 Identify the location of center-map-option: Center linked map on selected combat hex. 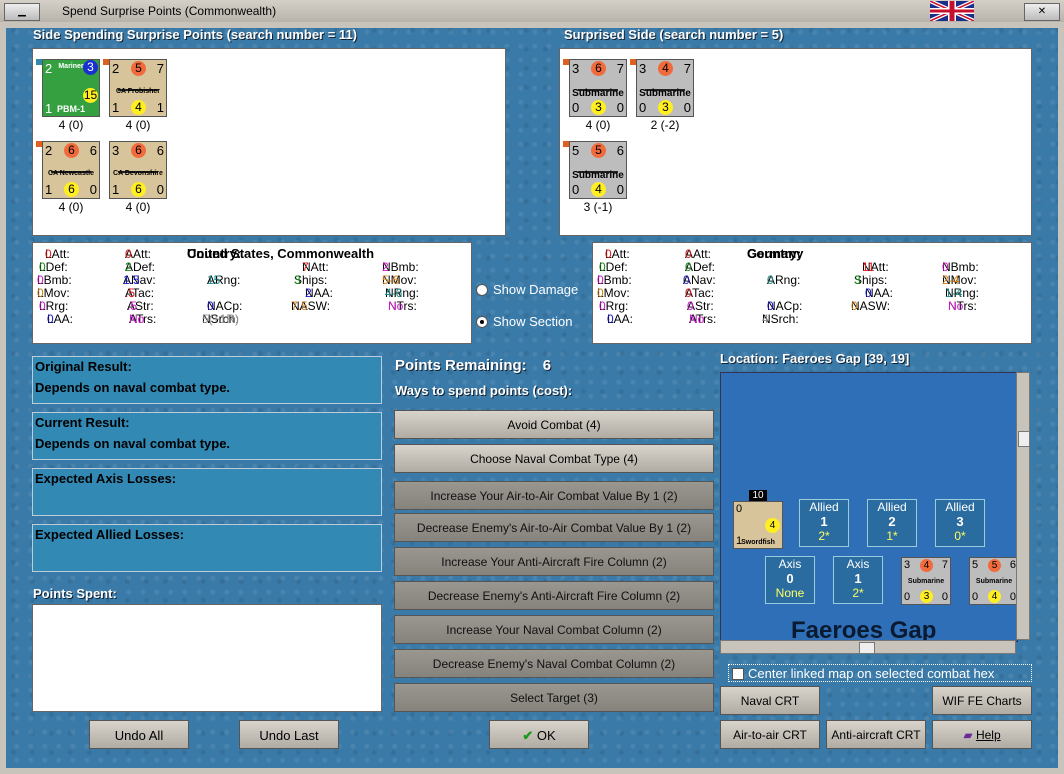
(880, 673).